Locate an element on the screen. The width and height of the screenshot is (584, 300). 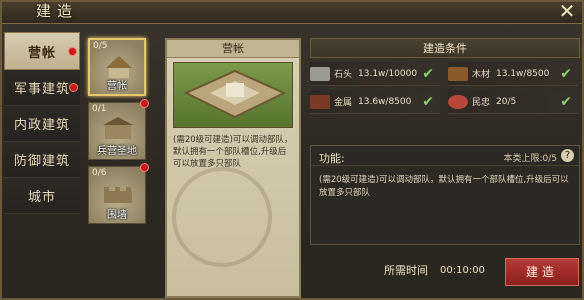
time-label: 所需时间 is located at coordinates (406, 270).